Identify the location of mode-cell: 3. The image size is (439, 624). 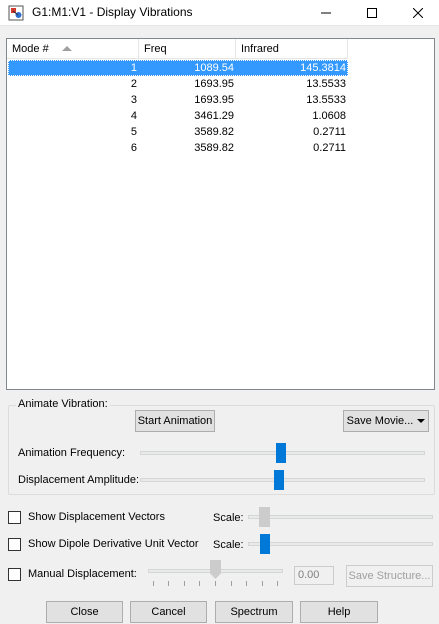
(133, 100).